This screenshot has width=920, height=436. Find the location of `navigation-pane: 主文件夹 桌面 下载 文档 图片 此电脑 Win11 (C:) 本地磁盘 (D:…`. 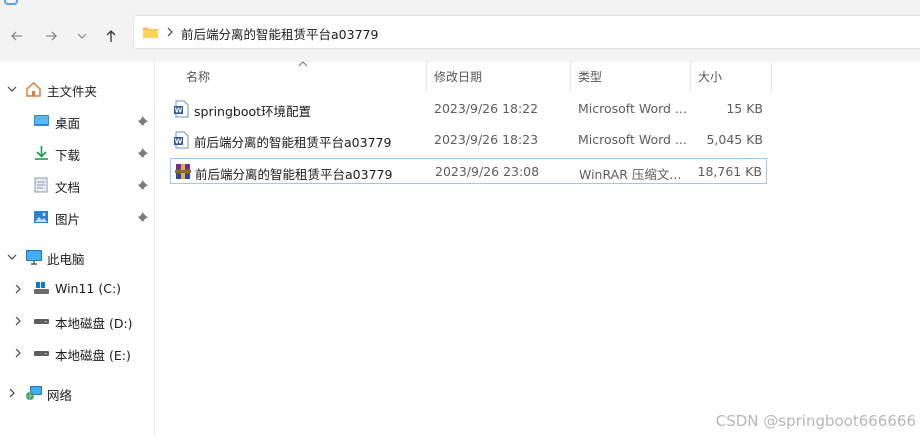

navigation-pane: 主文件夹 桌面 下载 文档 图片 此电脑 Win11 (C:) 本地磁盘 (D:… is located at coordinates (77, 249).